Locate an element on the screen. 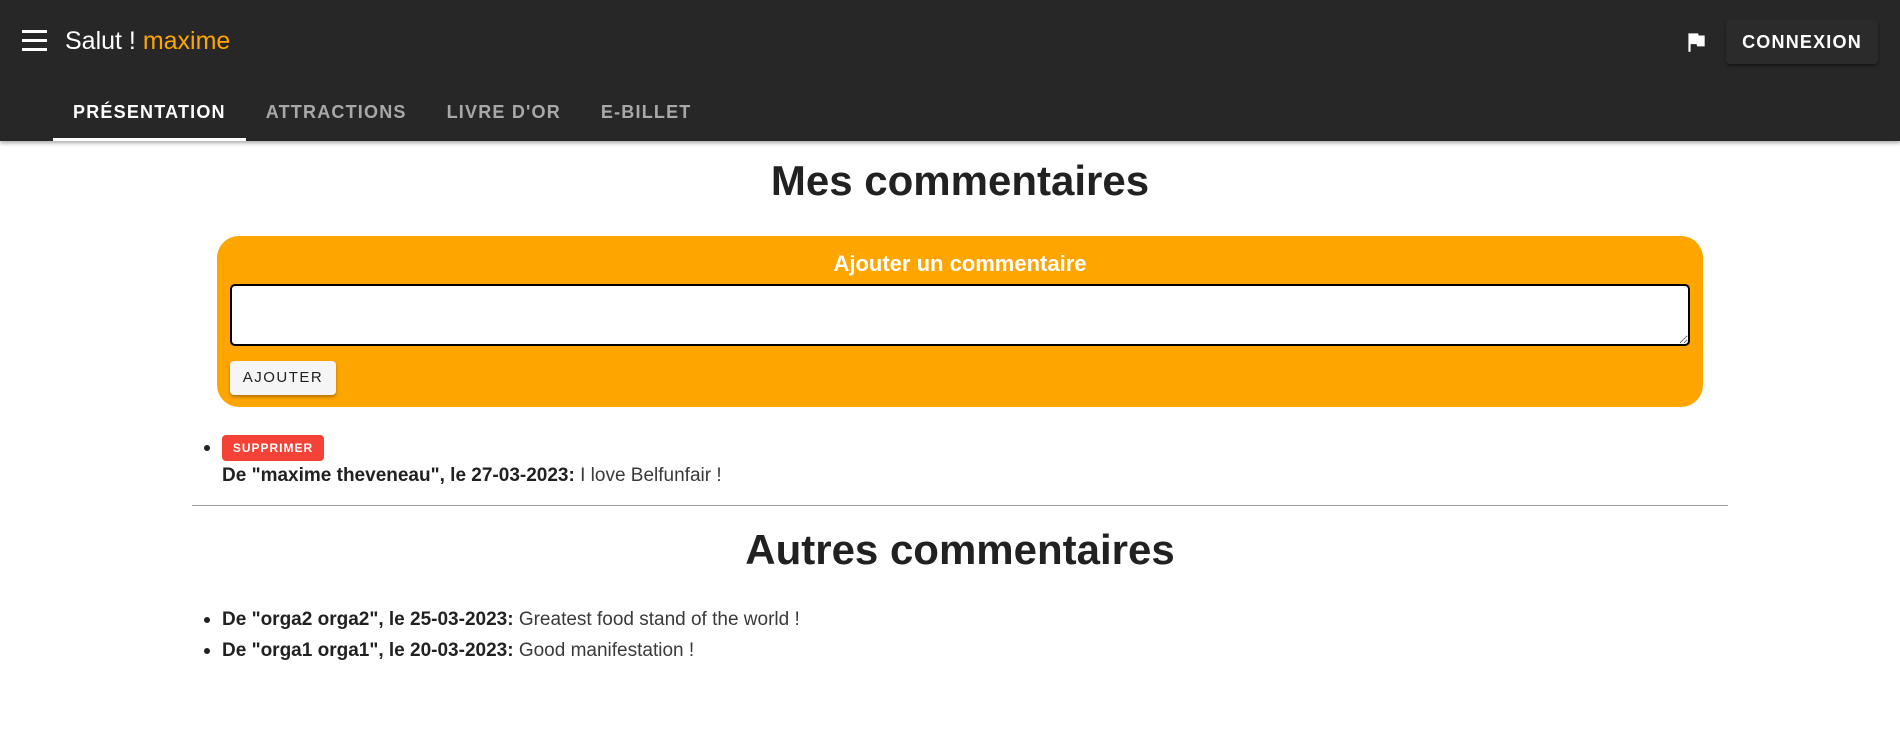 This screenshot has height=736, width=1900. comment-meta: De "orga1 orga1", le 20-03-2023: is located at coordinates (368, 650).